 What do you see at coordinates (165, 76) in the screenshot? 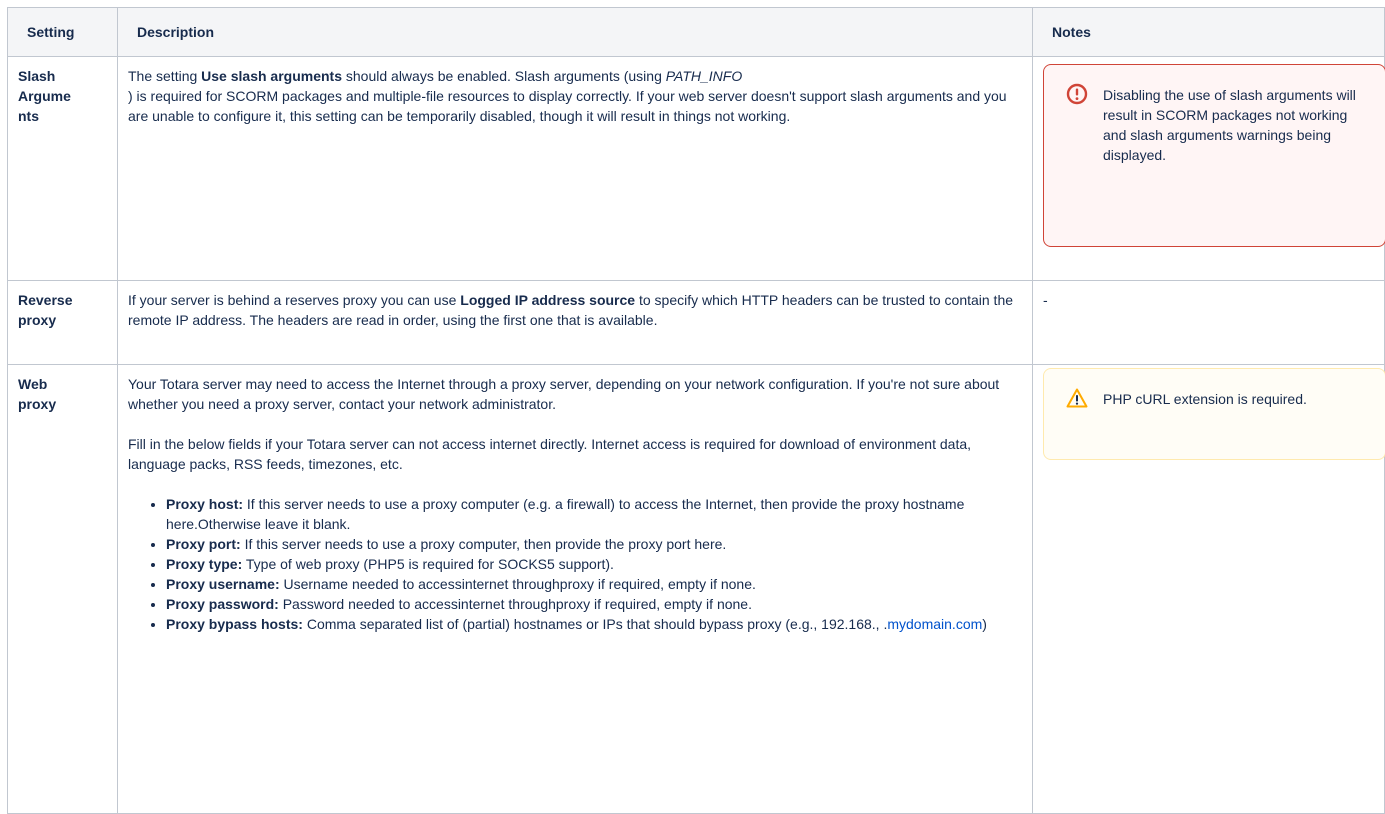
I see `text-span: The setting` at bounding box center [165, 76].